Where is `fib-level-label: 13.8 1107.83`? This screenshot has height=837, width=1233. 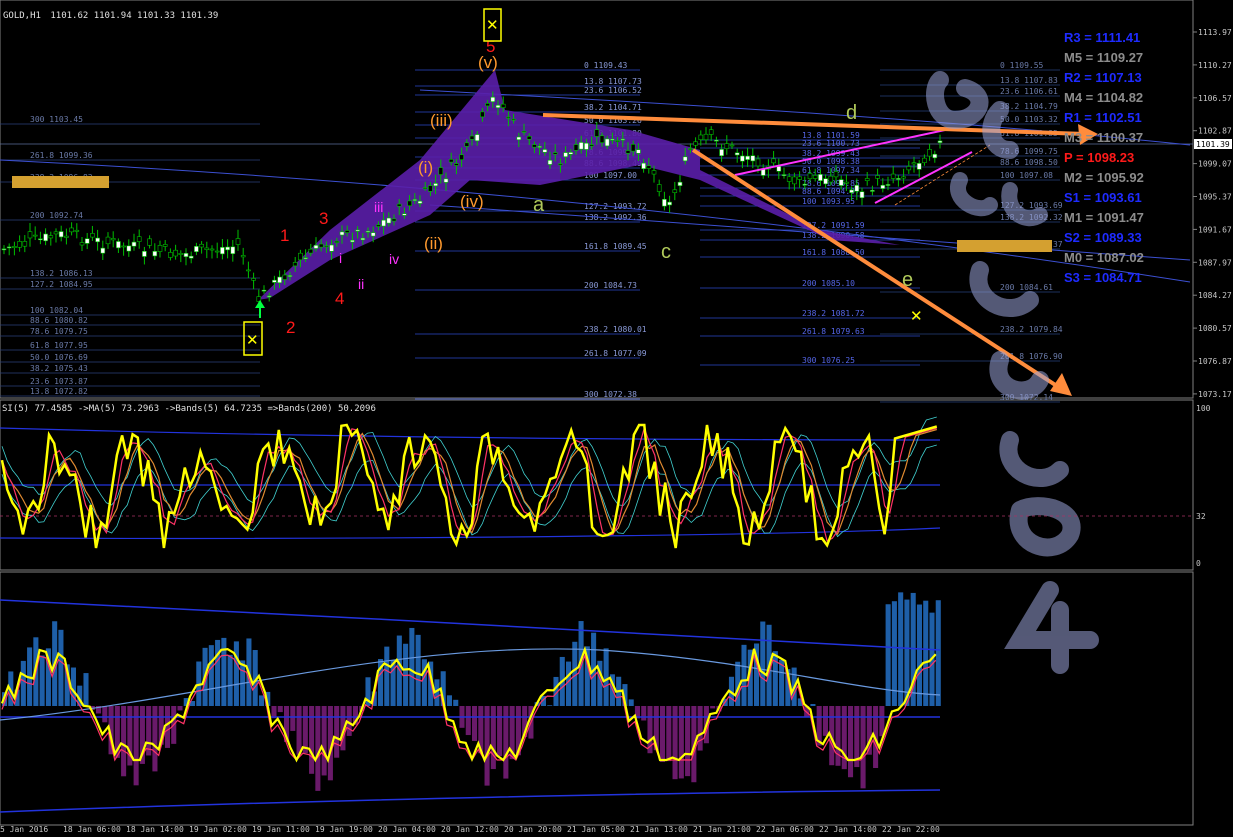 fib-level-label: 13.8 1107.83 is located at coordinates (1029, 80).